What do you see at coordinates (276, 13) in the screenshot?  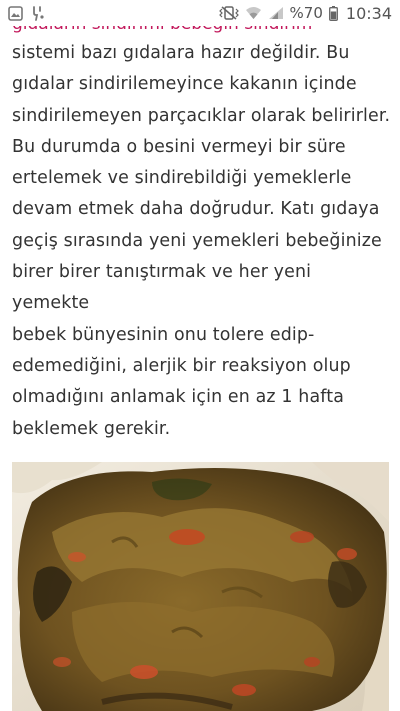 I see `signal-icon` at bounding box center [276, 13].